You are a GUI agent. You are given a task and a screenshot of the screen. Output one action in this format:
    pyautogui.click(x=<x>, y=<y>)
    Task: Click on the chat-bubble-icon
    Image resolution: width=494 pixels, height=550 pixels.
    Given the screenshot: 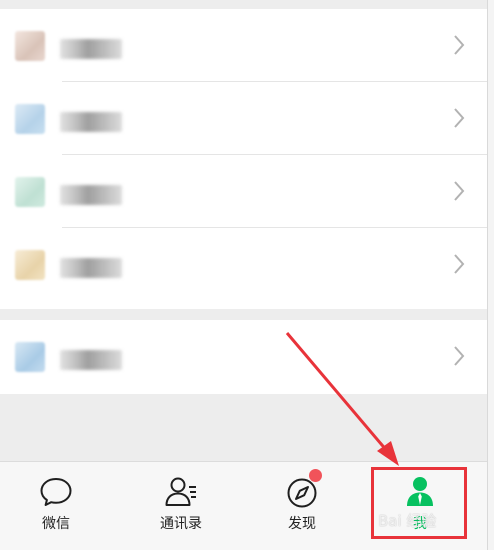 What is the action you would take?
    pyautogui.click(x=56, y=492)
    